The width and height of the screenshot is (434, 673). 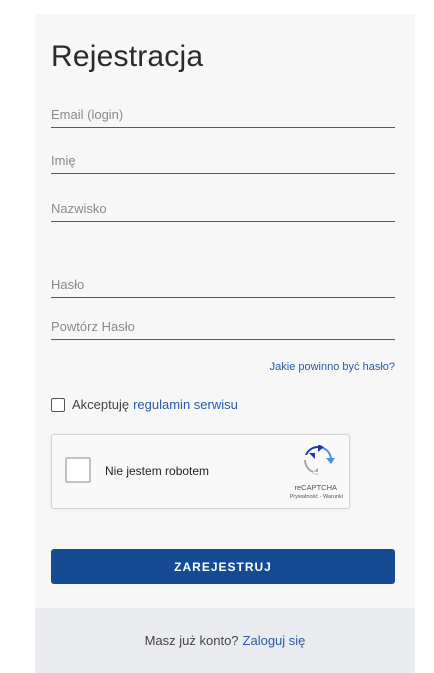 I want to click on email-field, so click(x=223, y=117).